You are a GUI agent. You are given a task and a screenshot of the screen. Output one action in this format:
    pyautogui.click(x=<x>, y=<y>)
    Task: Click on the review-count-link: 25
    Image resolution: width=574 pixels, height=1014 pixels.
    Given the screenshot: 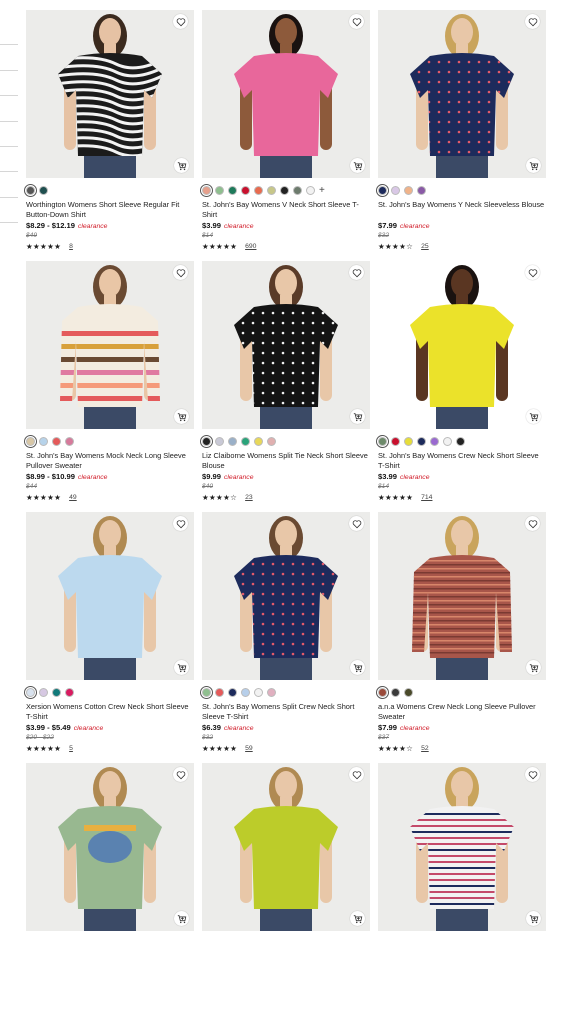 What is the action you would take?
    pyautogui.click(x=425, y=246)
    